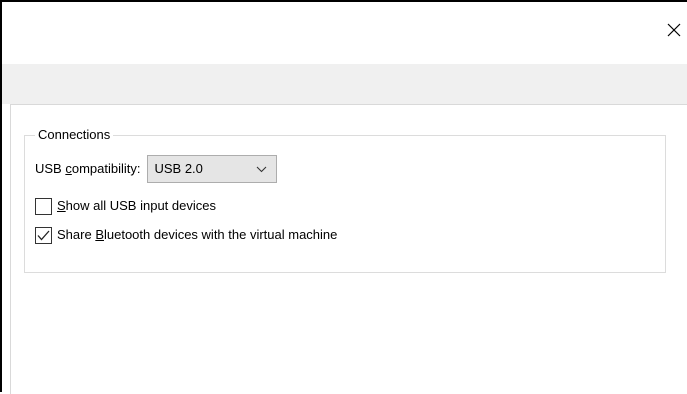 The width and height of the screenshot is (687, 394). I want to click on tab-strip-area, so click(344, 84).